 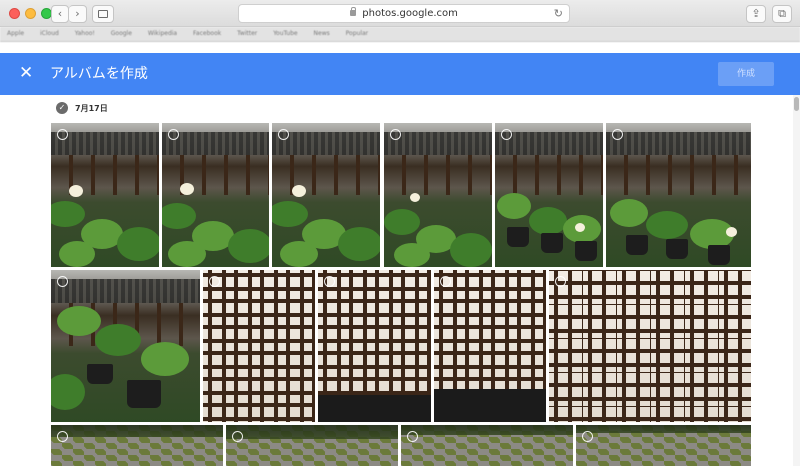 I want to click on scrollbar, so click(x=796, y=280).